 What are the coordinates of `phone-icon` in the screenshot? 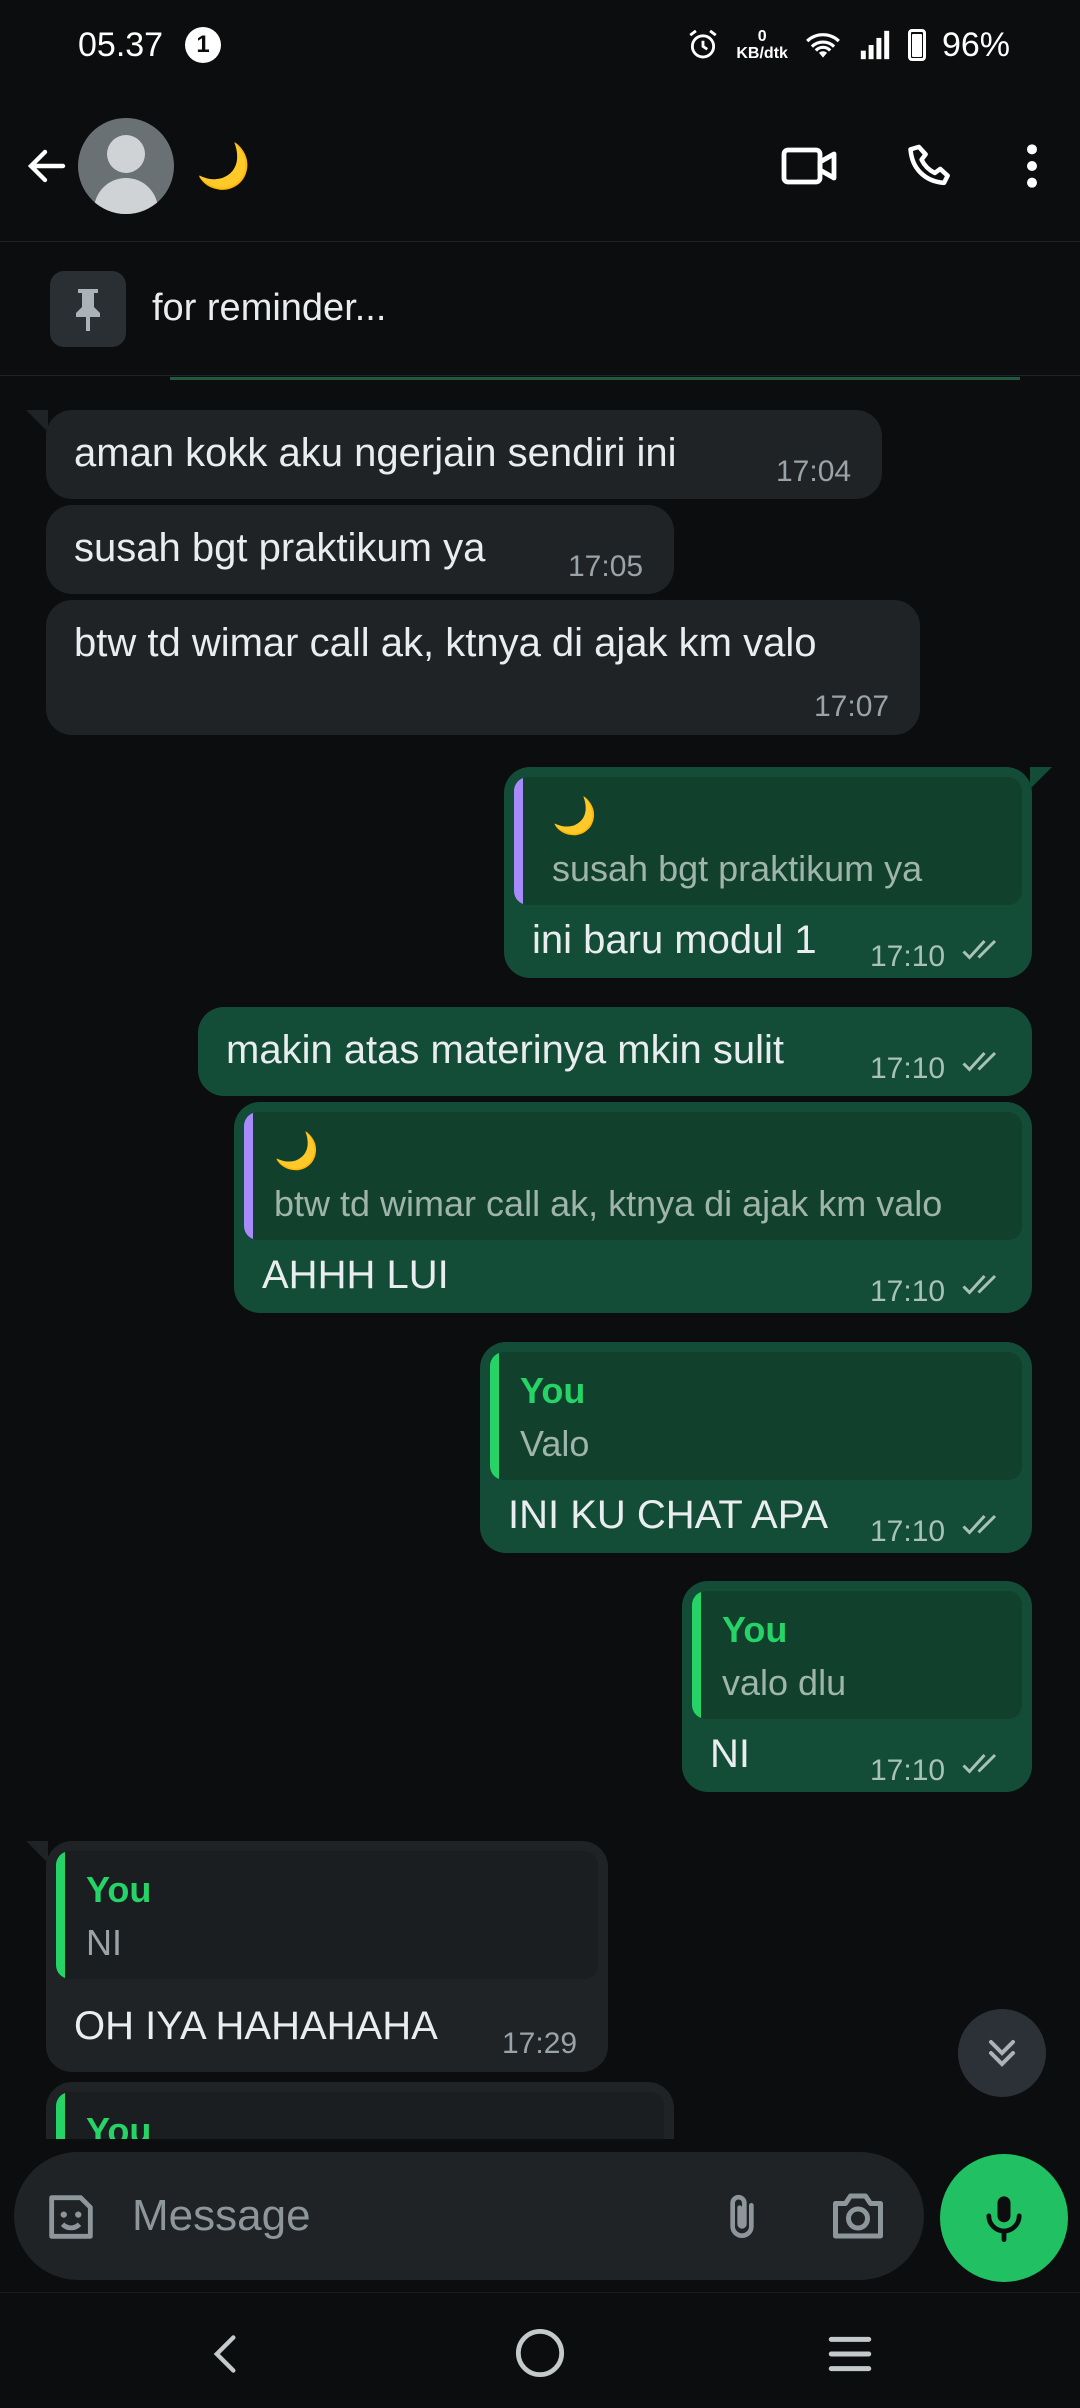 It's located at (929, 164).